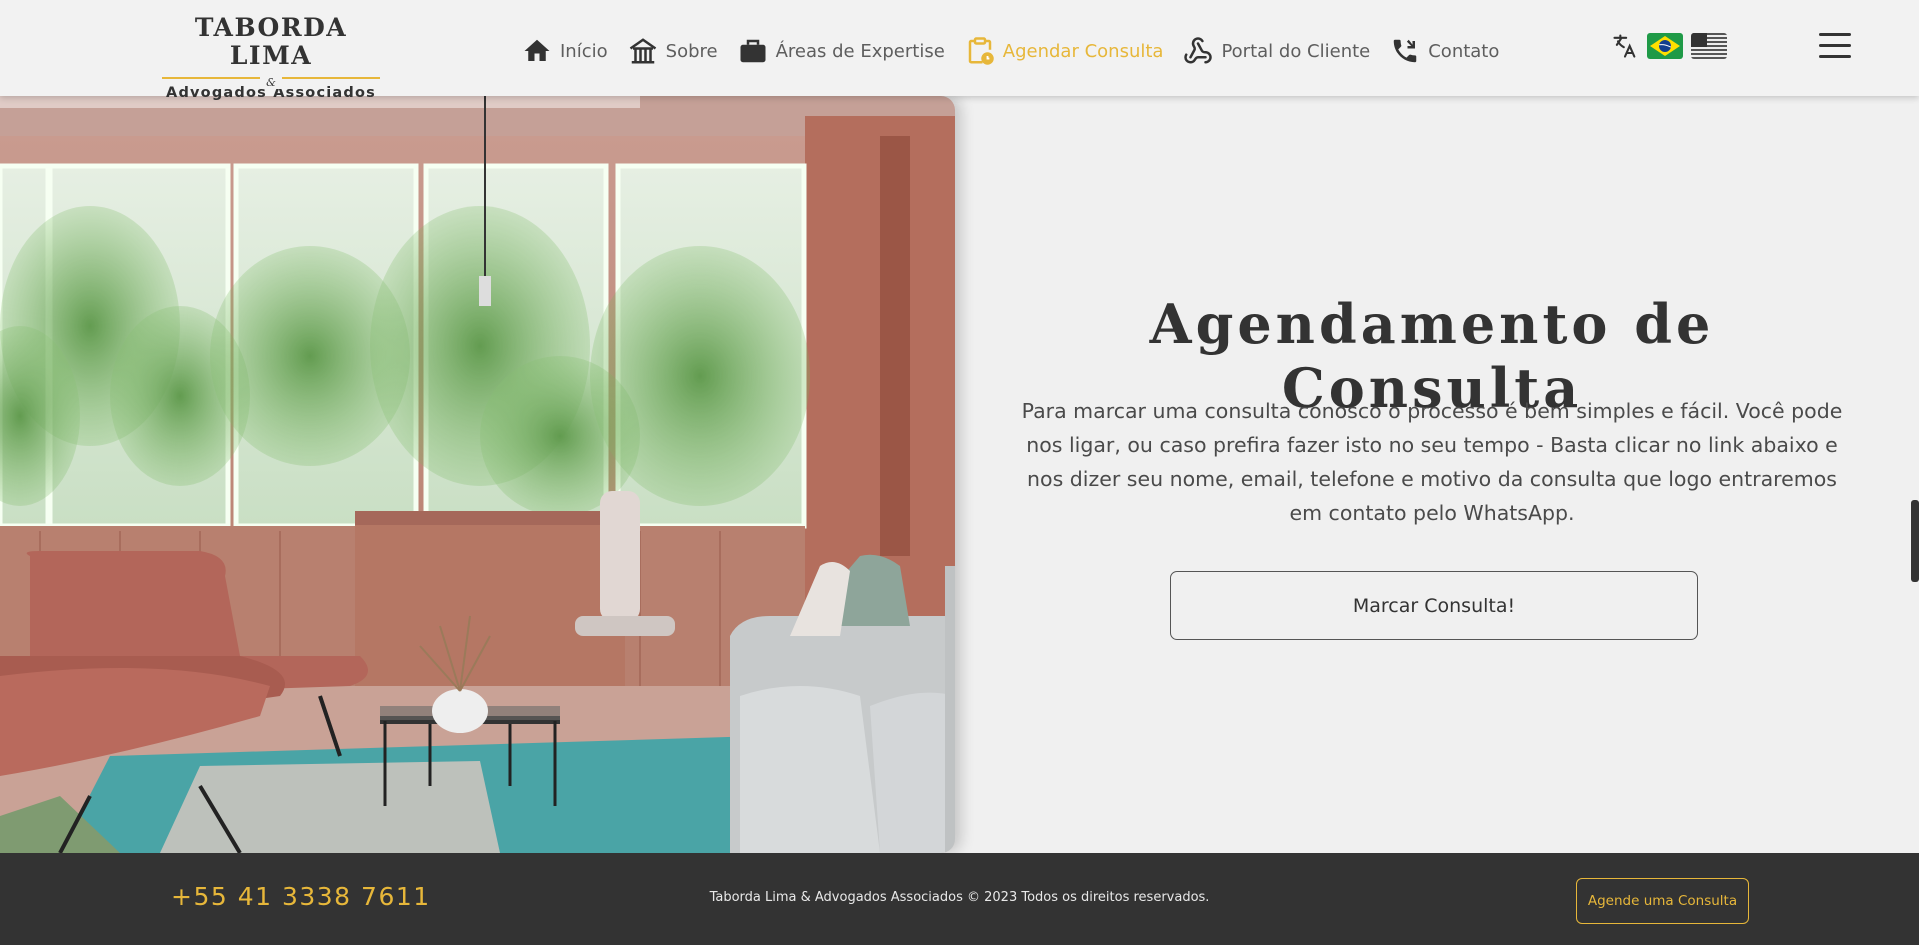 The width and height of the screenshot is (1919, 945). Describe the element at coordinates (753, 51) in the screenshot. I see `briefcase-icon` at that location.